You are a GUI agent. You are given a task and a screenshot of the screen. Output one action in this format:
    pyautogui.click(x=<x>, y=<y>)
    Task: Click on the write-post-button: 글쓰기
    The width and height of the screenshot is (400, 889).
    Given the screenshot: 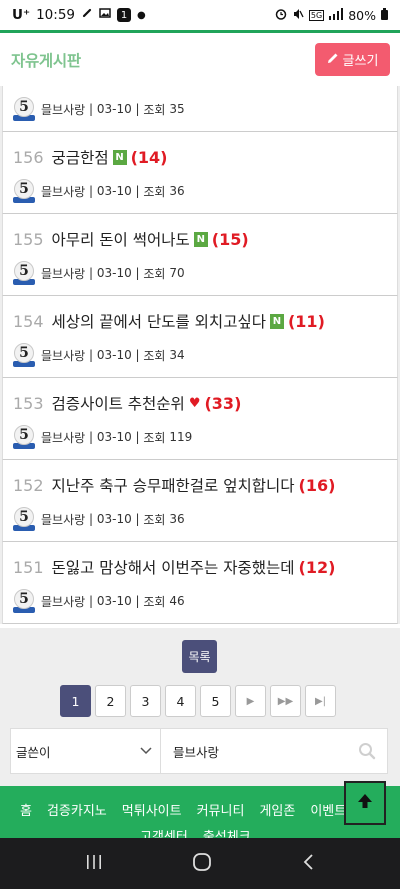 What is the action you would take?
    pyautogui.click(x=352, y=59)
    